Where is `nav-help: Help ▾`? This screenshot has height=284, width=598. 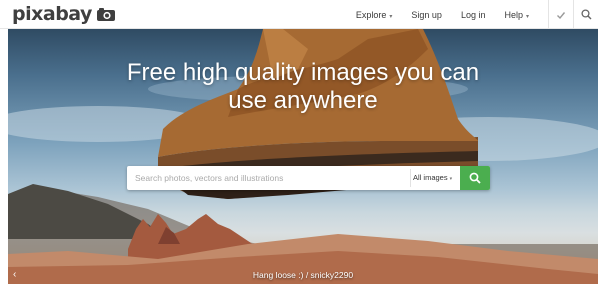 nav-help: Help ▾ is located at coordinates (516, 15).